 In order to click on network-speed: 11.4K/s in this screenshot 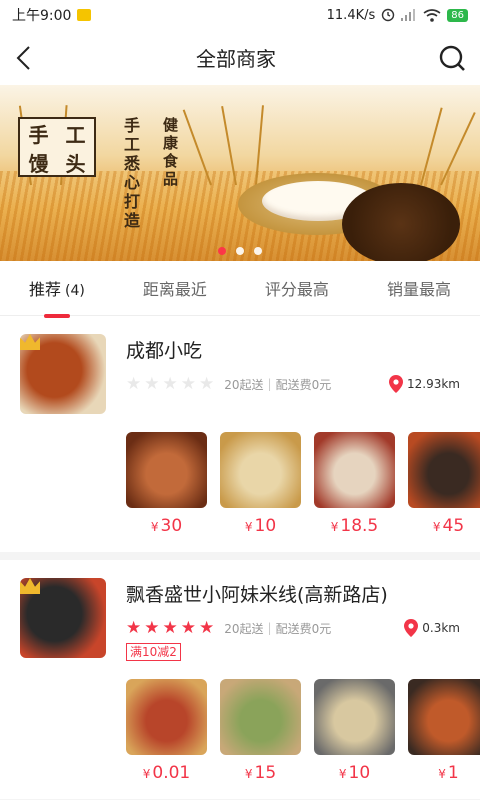, I will do `click(351, 15)`.